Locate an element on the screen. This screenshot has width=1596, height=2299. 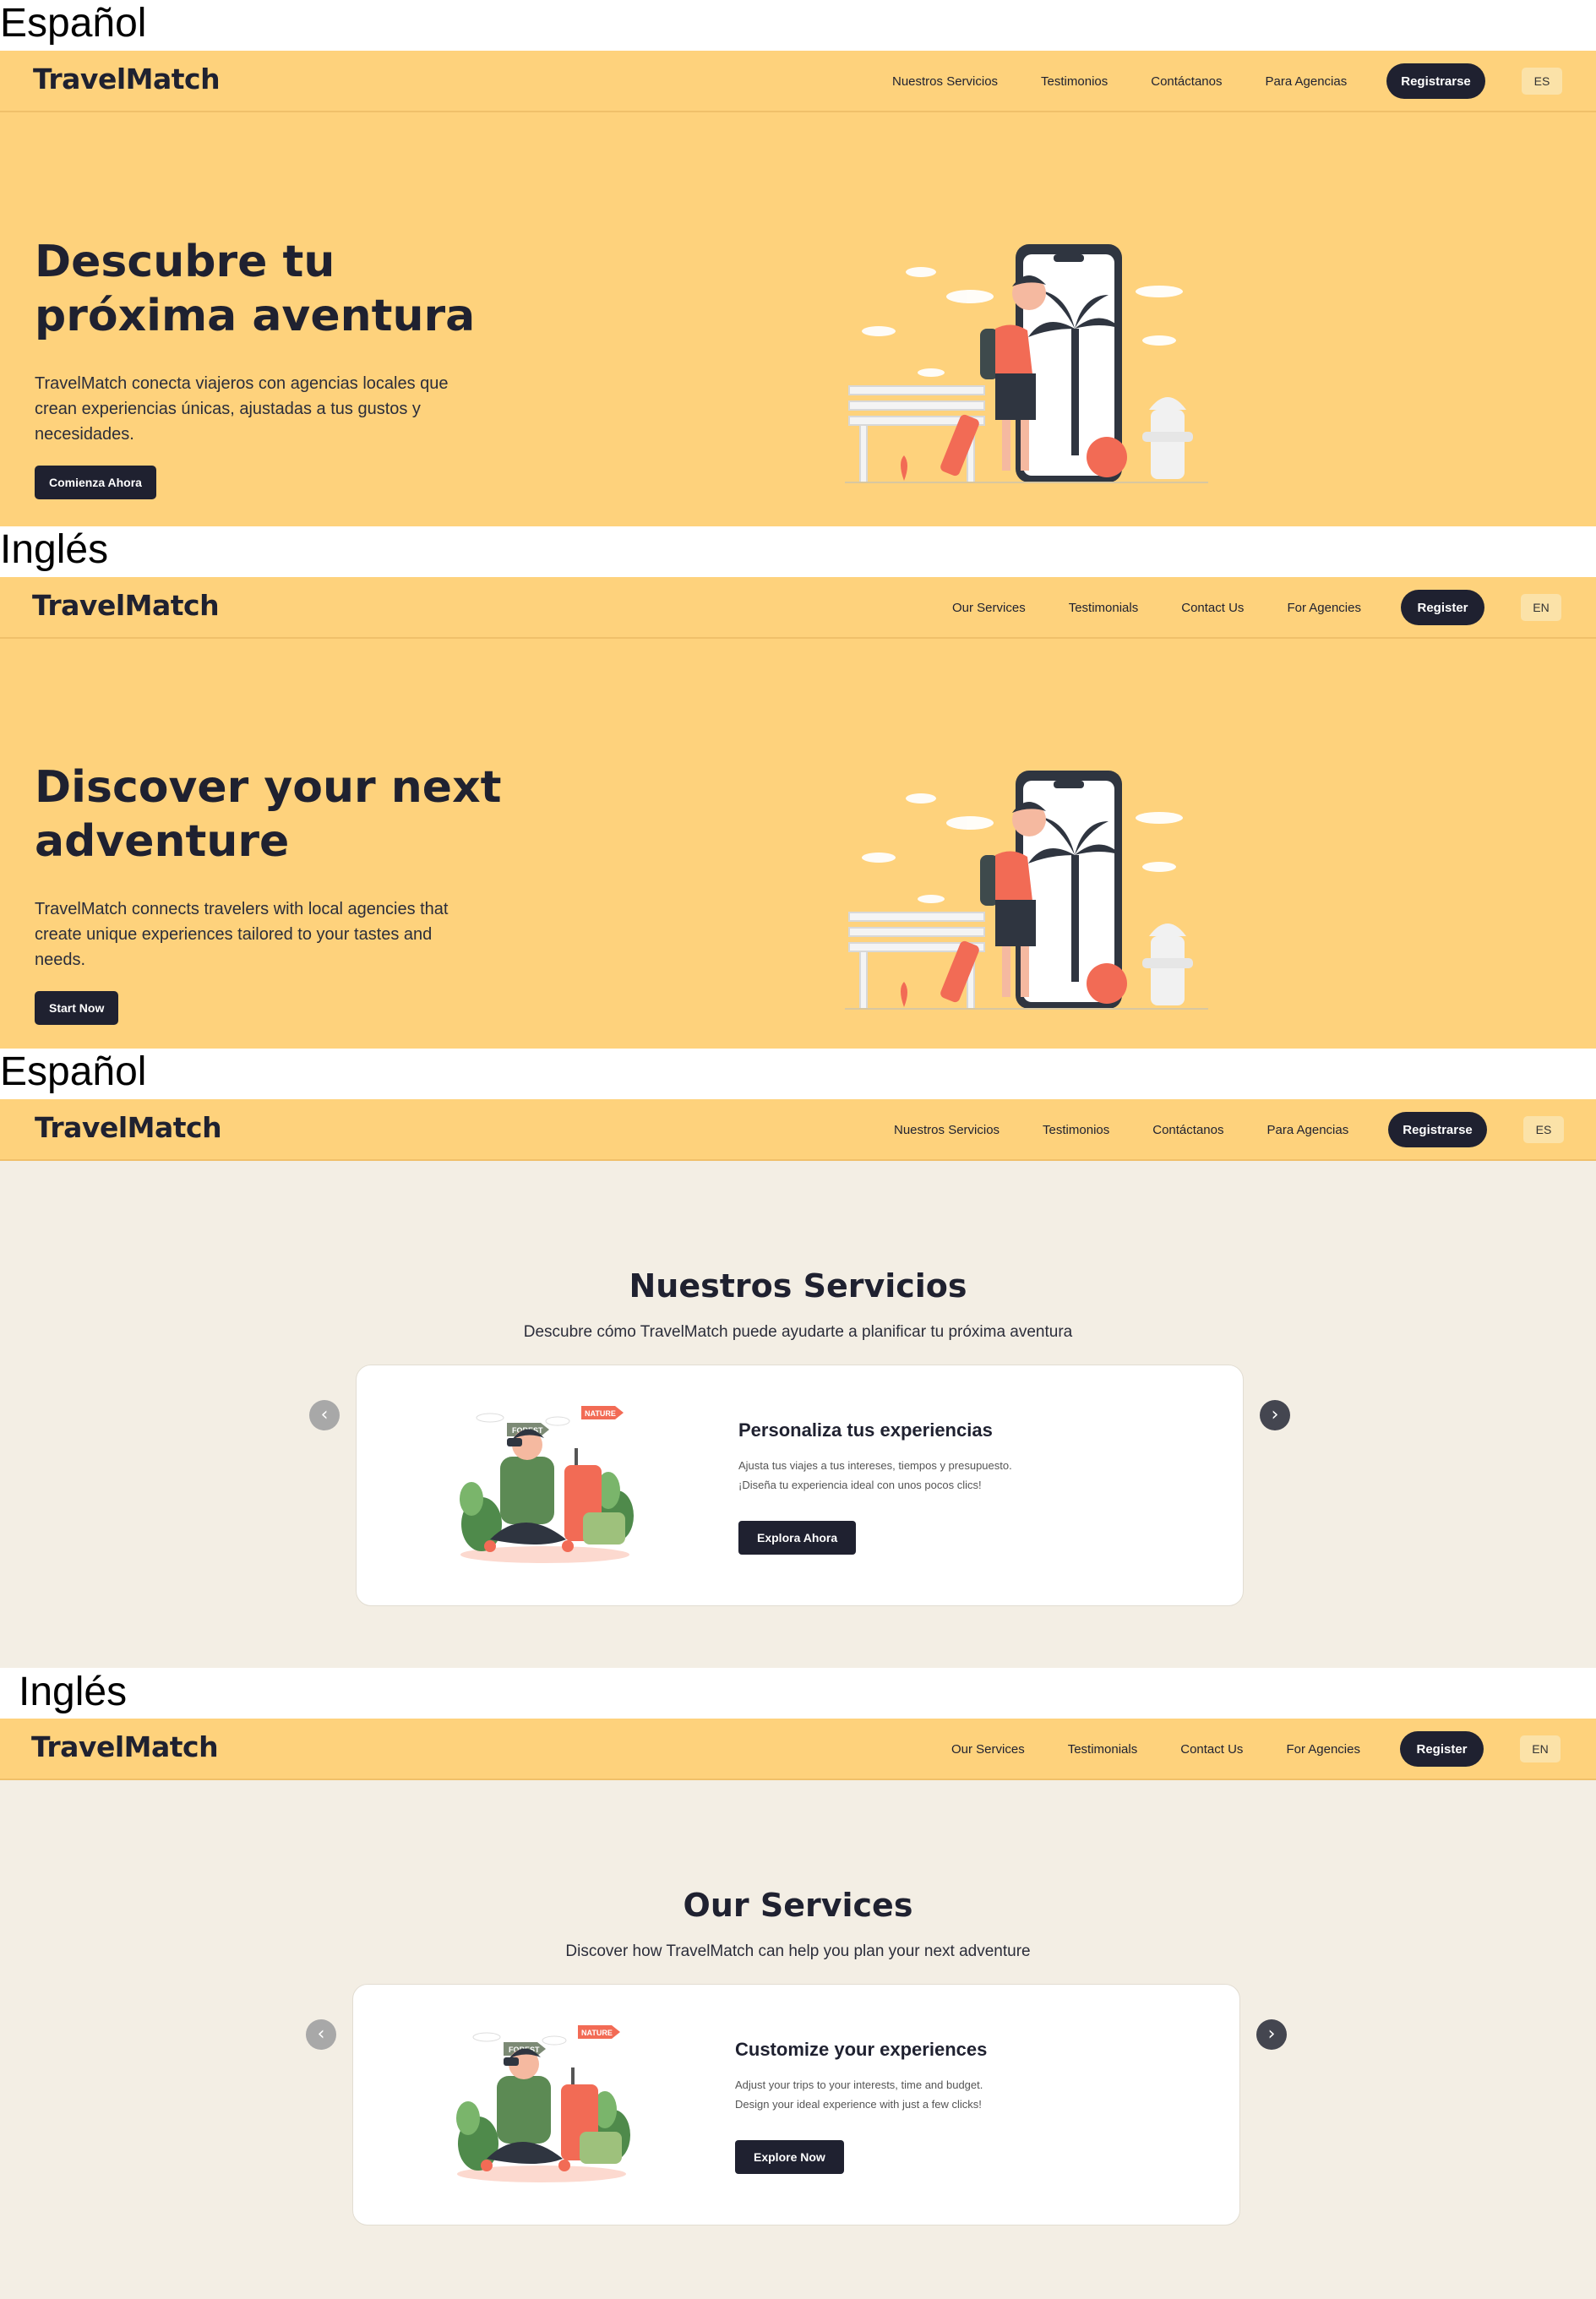
cta-button: Comienza Ahora is located at coordinates (95, 483).